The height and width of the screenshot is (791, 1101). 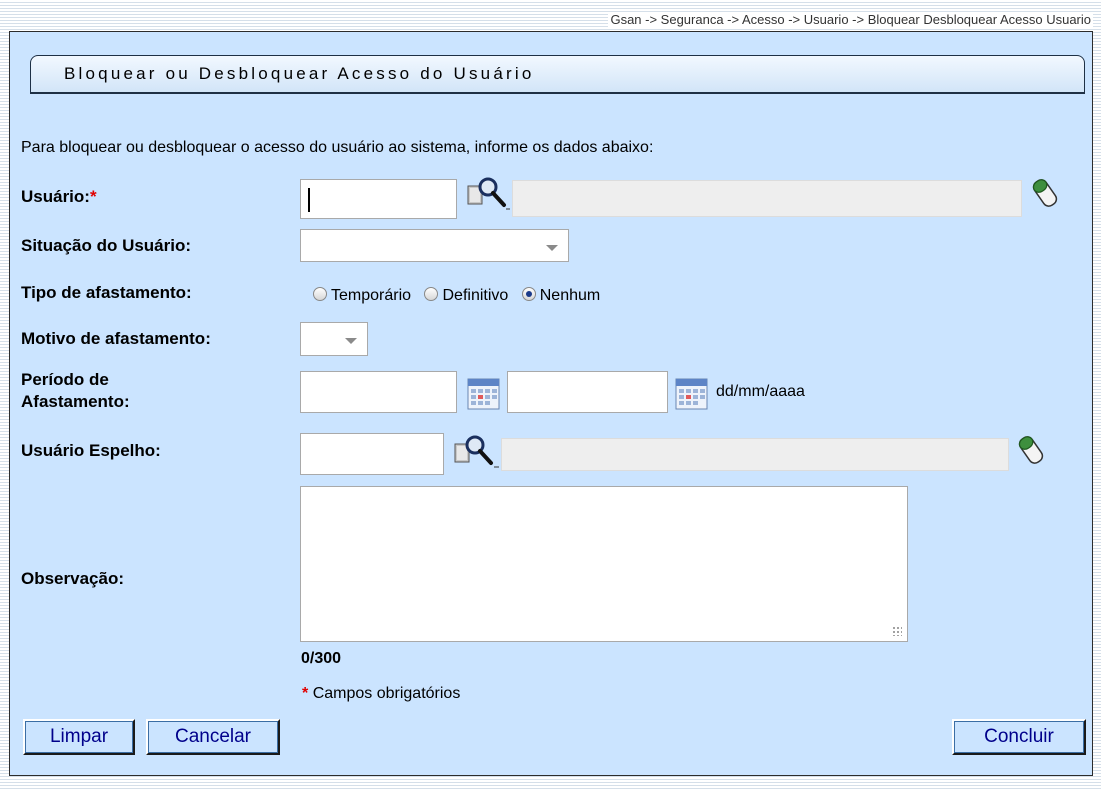 What do you see at coordinates (755, 454) in the screenshot?
I see `espelho-name-display` at bounding box center [755, 454].